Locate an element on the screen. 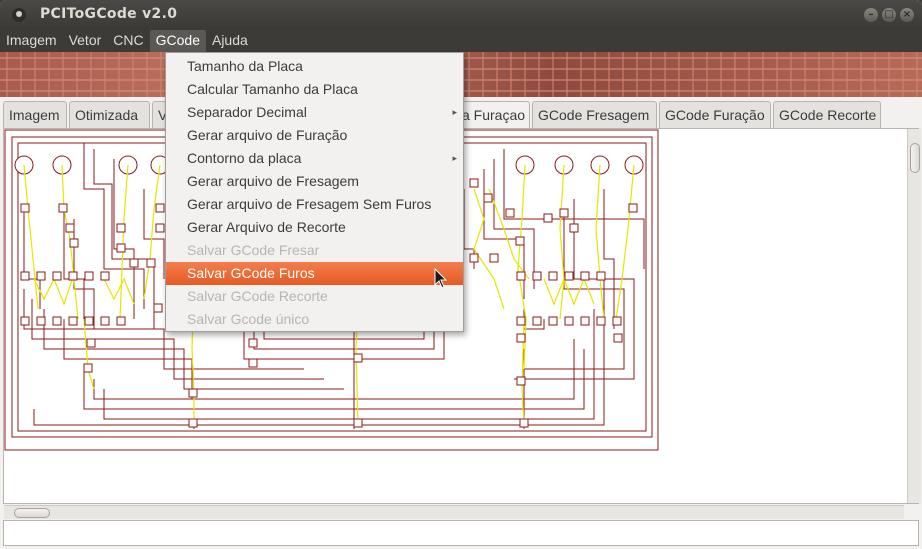 This screenshot has width=922, height=549. menu-item-label: Gerar Arquivo de Recorte is located at coordinates (266, 227).